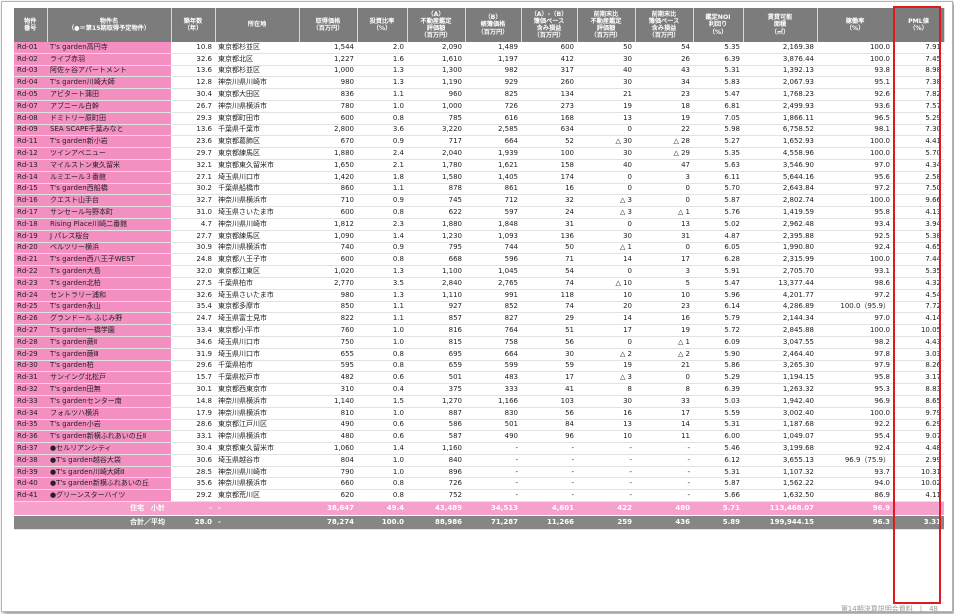 Image resolution: width=954 pixels, height=614 pixels. I want to click on book-value-cell: 1,489, so click(493, 48).